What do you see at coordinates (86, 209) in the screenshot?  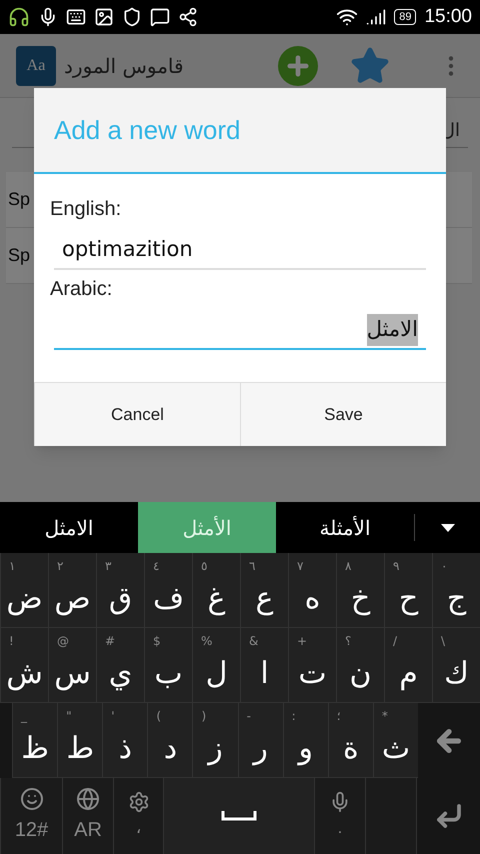 I see `field-label: English:` at bounding box center [86, 209].